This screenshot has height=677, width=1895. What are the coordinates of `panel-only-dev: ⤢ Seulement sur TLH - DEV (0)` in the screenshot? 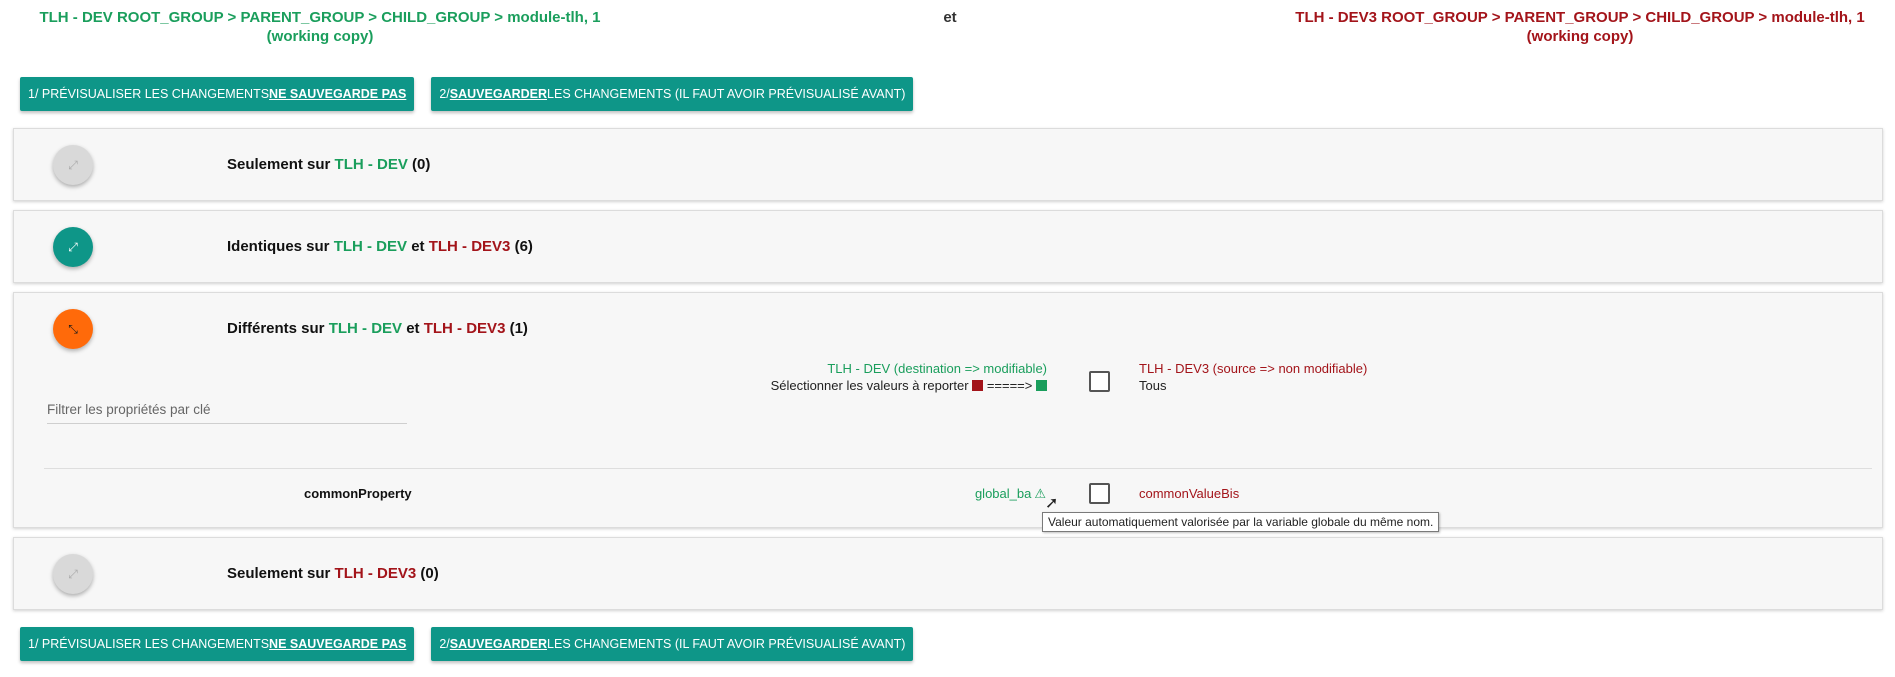 It's located at (948, 164).